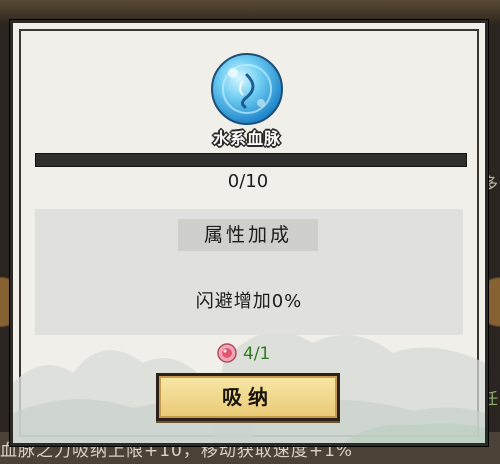  Describe the element at coordinates (248, 397) in the screenshot. I see `absorb-button: 吸纳` at that location.